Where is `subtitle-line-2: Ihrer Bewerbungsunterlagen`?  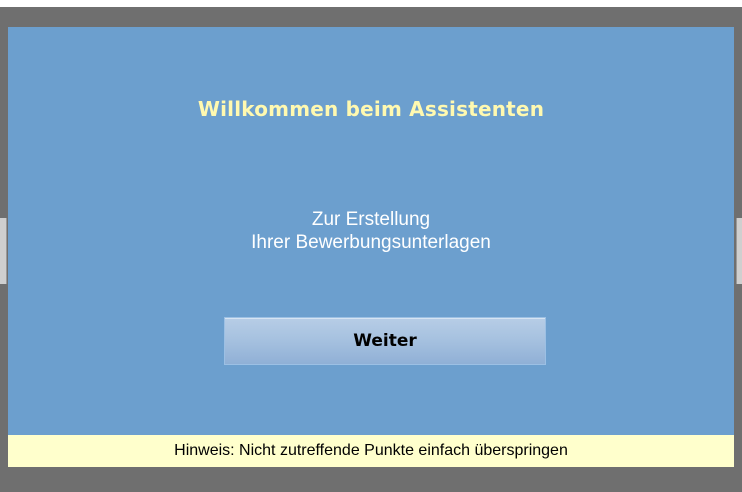 subtitle-line-2: Ihrer Bewerbungsunterlagen is located at coordinates (371, 242).